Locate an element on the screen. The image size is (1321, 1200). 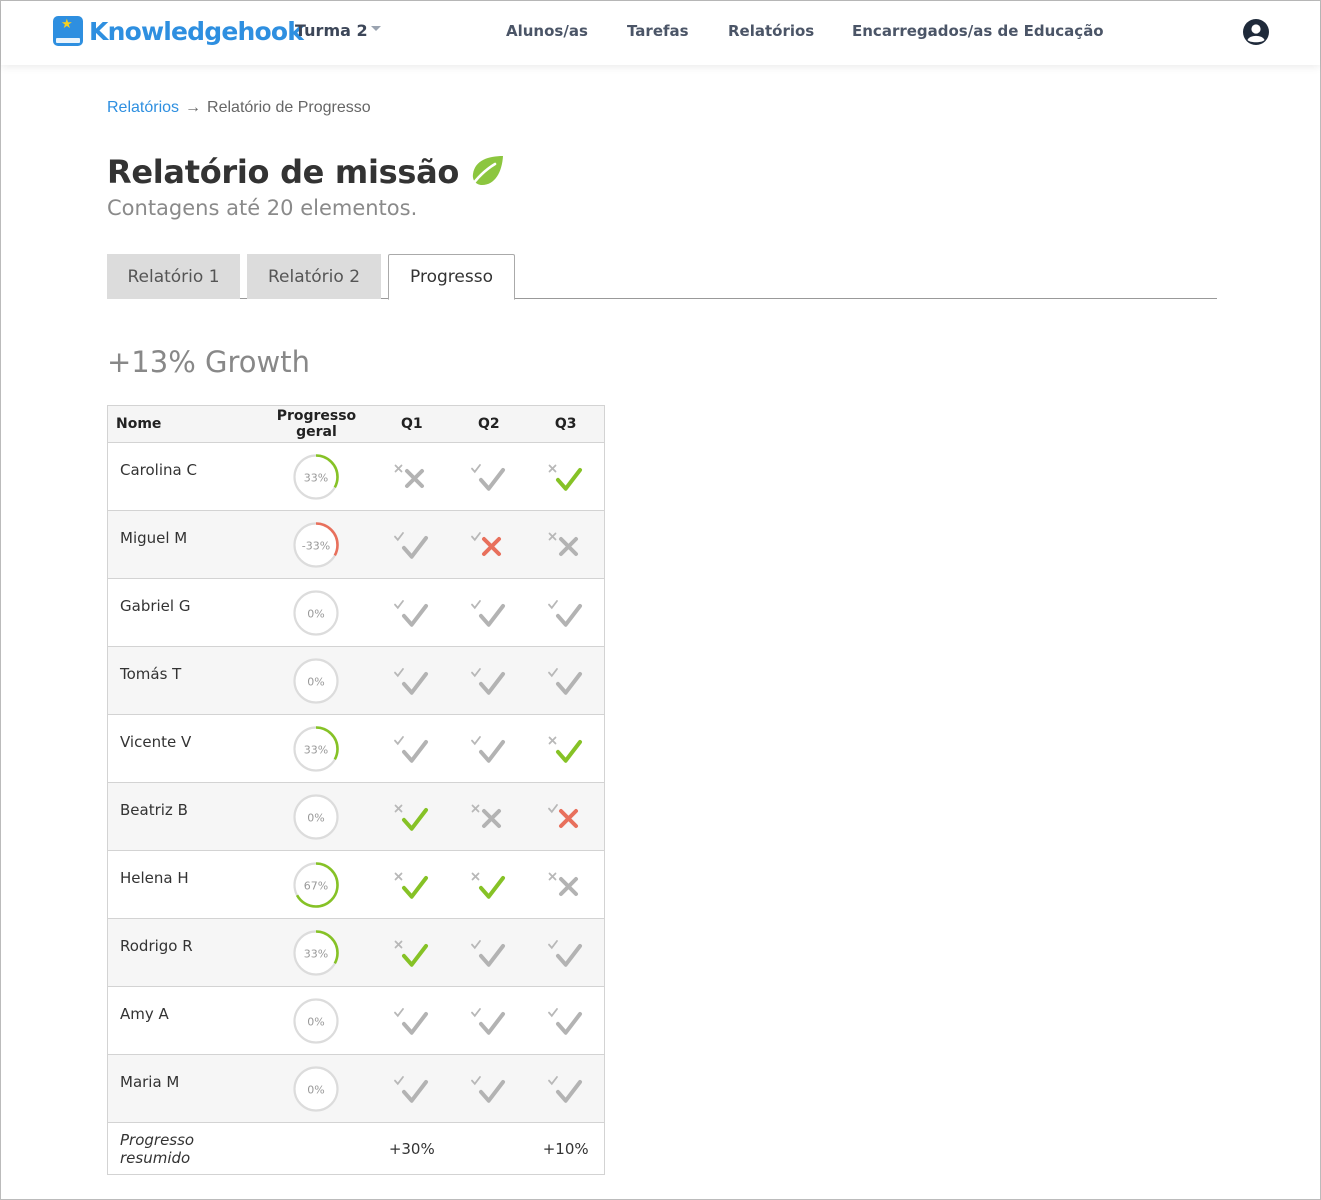
table-row: Amy A 0% is located at coordinates (356, 1020).